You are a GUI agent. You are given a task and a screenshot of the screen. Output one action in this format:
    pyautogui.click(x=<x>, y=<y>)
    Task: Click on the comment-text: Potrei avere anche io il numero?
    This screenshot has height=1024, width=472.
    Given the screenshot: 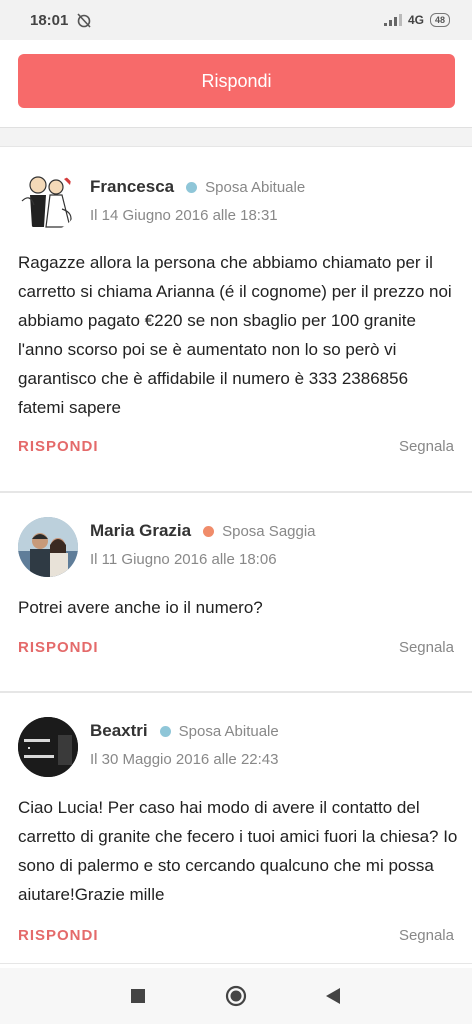 What is the action you would take?
    pyautogui.click(x=140, y=607)
    